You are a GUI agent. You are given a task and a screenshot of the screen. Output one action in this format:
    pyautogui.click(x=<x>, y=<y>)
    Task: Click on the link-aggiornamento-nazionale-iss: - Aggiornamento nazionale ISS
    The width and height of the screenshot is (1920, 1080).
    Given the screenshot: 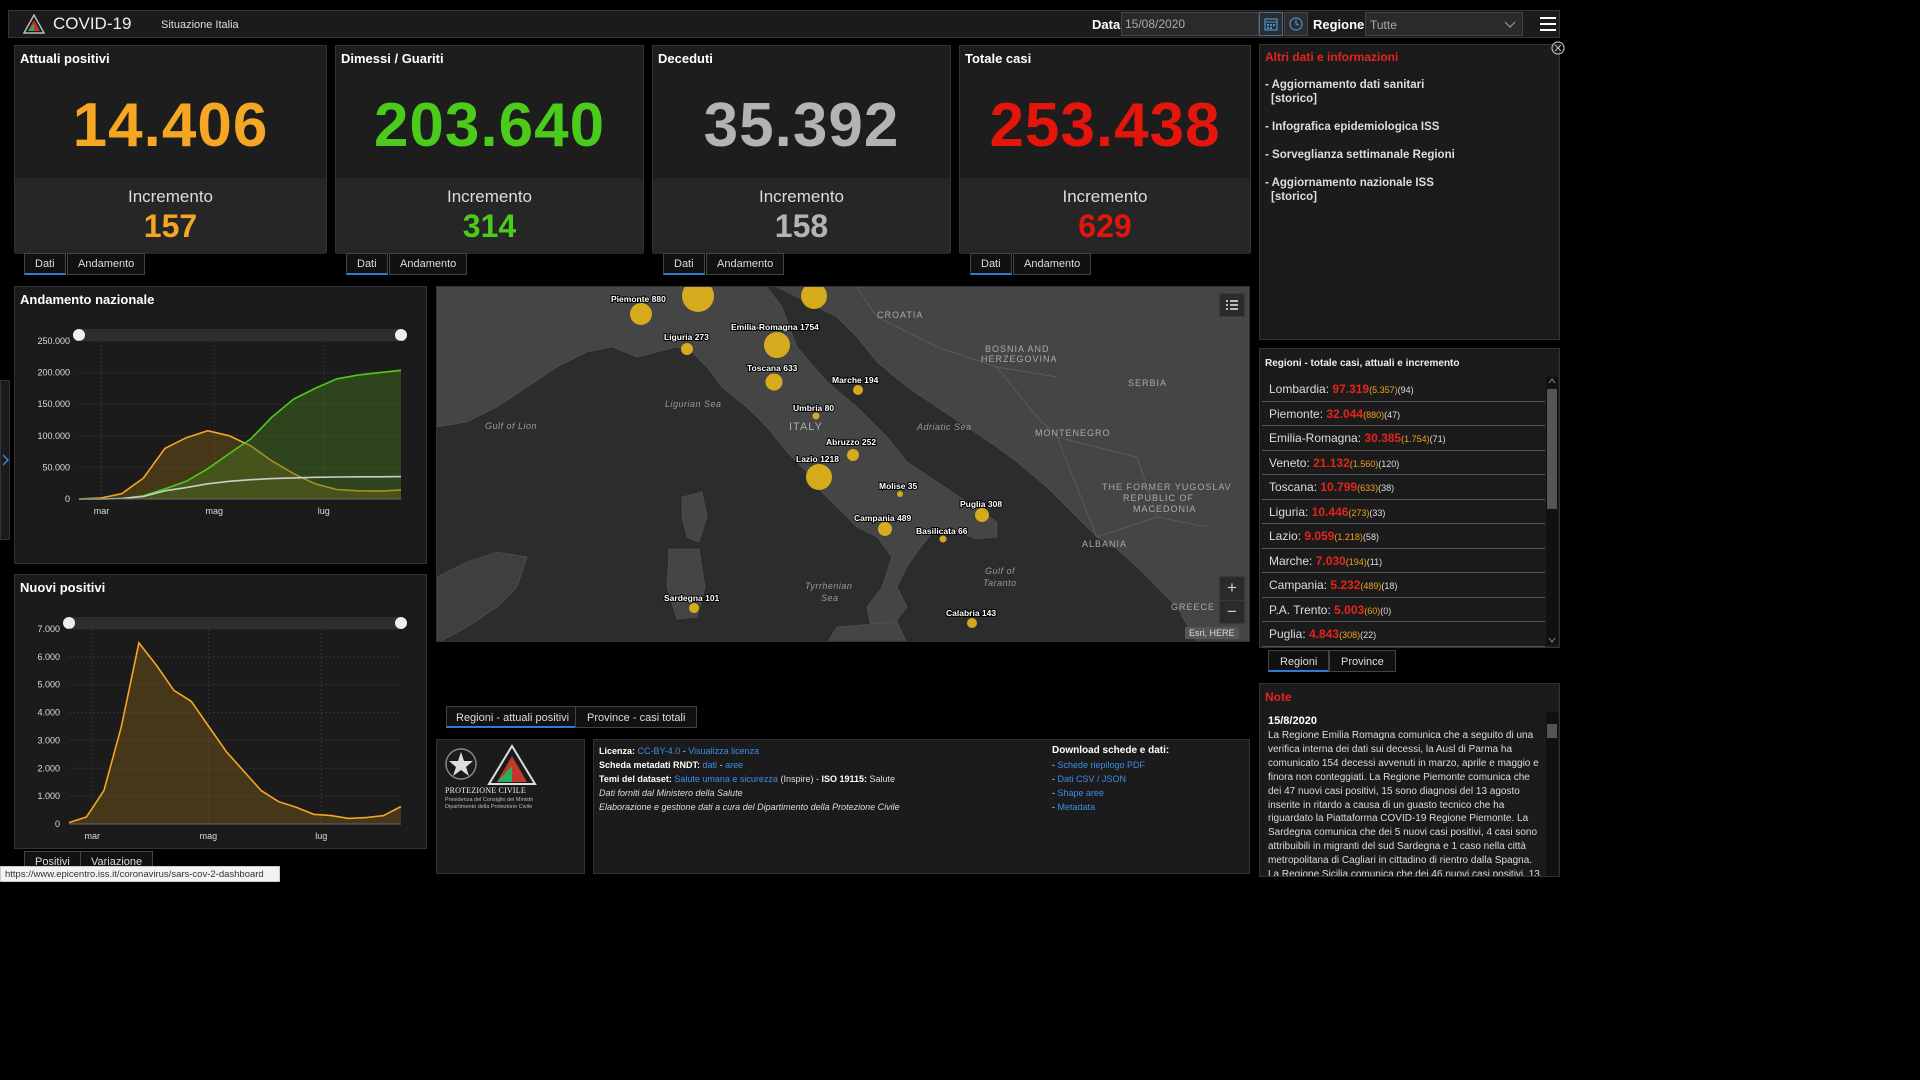 What is the action you would take?
    pyautogui.click(x=1349, y=183)
    